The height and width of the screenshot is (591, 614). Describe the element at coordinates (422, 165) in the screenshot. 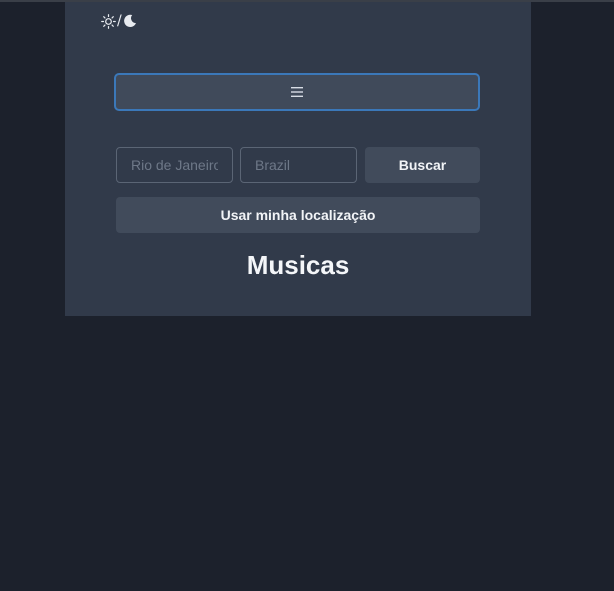

I see `search-button: Buscar` at that location.